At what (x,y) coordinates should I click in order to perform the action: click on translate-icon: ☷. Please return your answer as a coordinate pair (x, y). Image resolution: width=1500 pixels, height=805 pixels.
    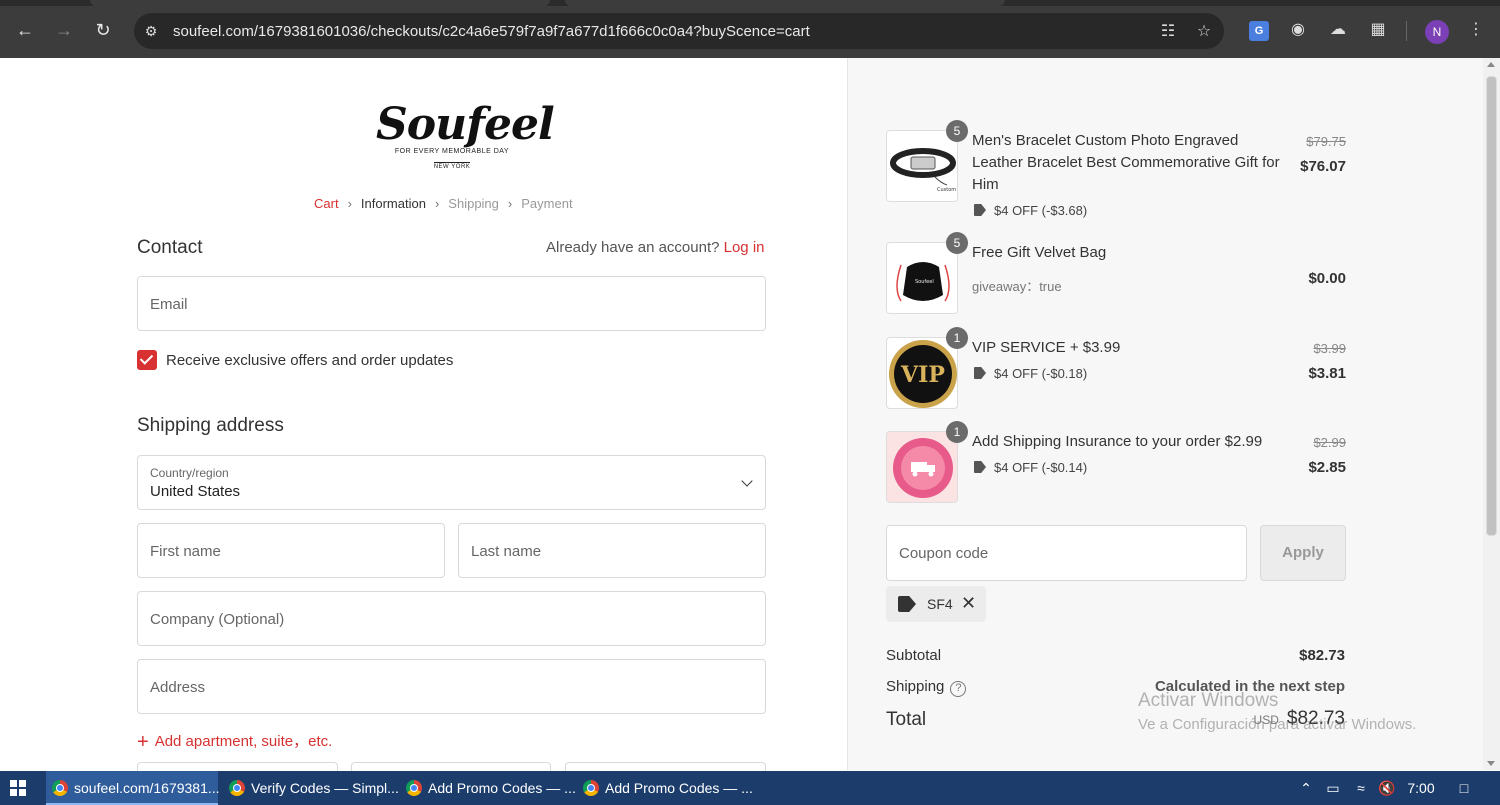
    Looking at the image, I should click on (1168, 32).